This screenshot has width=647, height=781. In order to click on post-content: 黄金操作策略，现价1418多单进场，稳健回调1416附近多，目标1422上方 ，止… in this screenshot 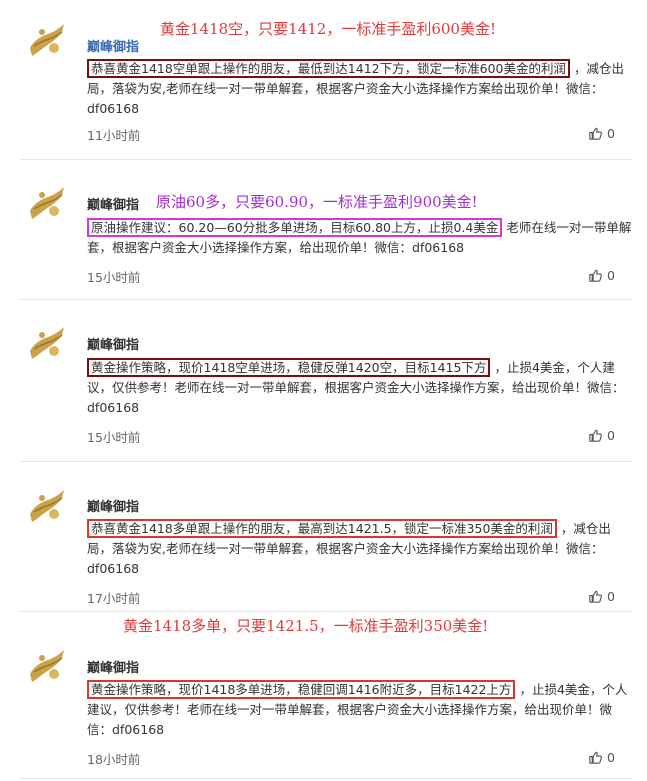, I will do `click(359, 710)`.